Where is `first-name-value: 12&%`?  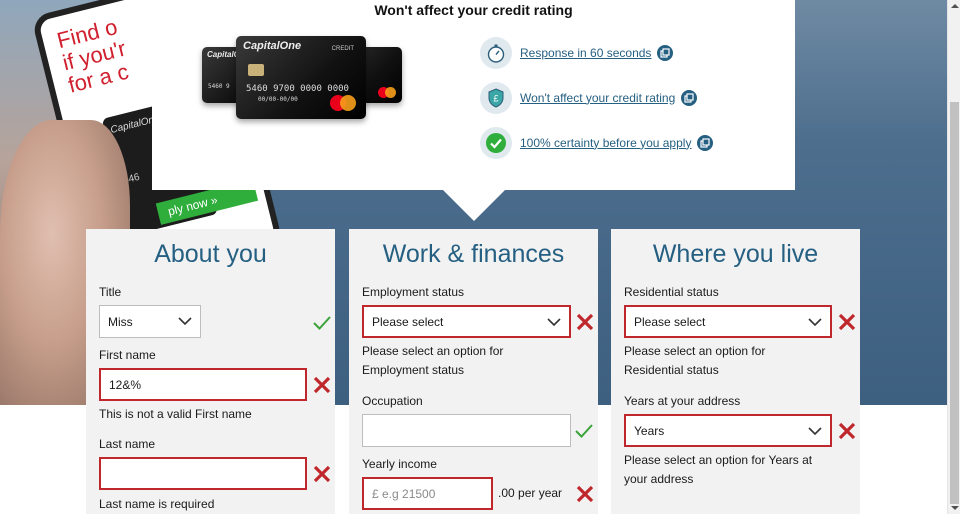
first-name-value: 12&% is located at coordinates (125, 384).